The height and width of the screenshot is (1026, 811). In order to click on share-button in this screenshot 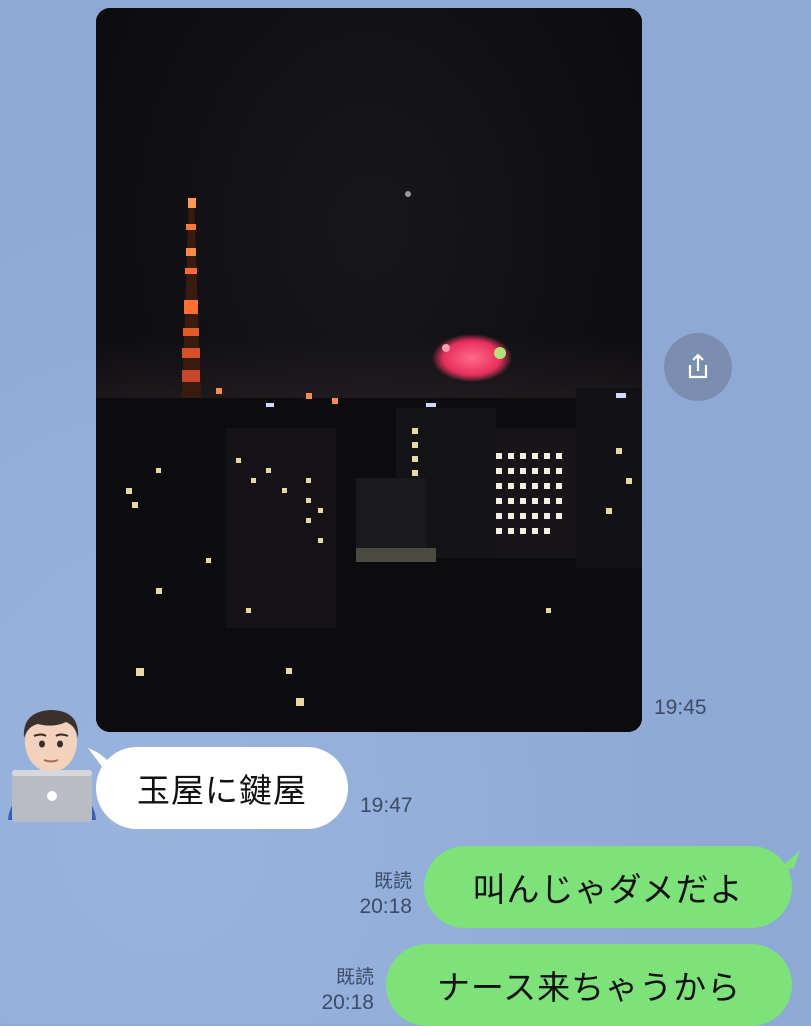, I will do `click(698, 367)`.